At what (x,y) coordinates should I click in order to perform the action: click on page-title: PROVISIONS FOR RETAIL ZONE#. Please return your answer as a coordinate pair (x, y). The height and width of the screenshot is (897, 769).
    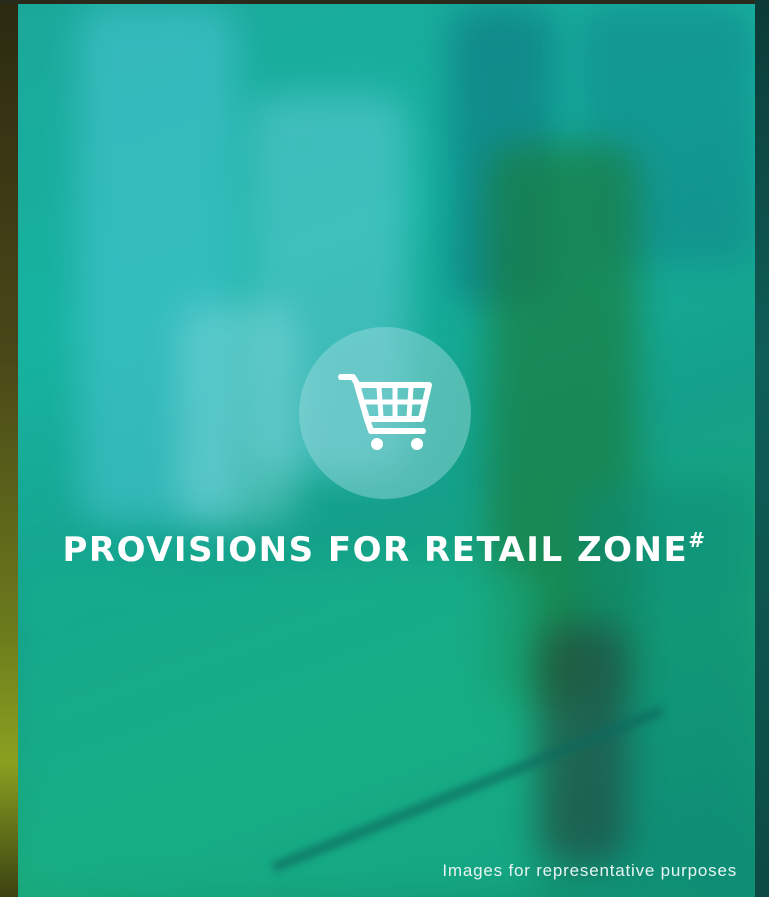
    Looking at the image, I should click on (384, 549).